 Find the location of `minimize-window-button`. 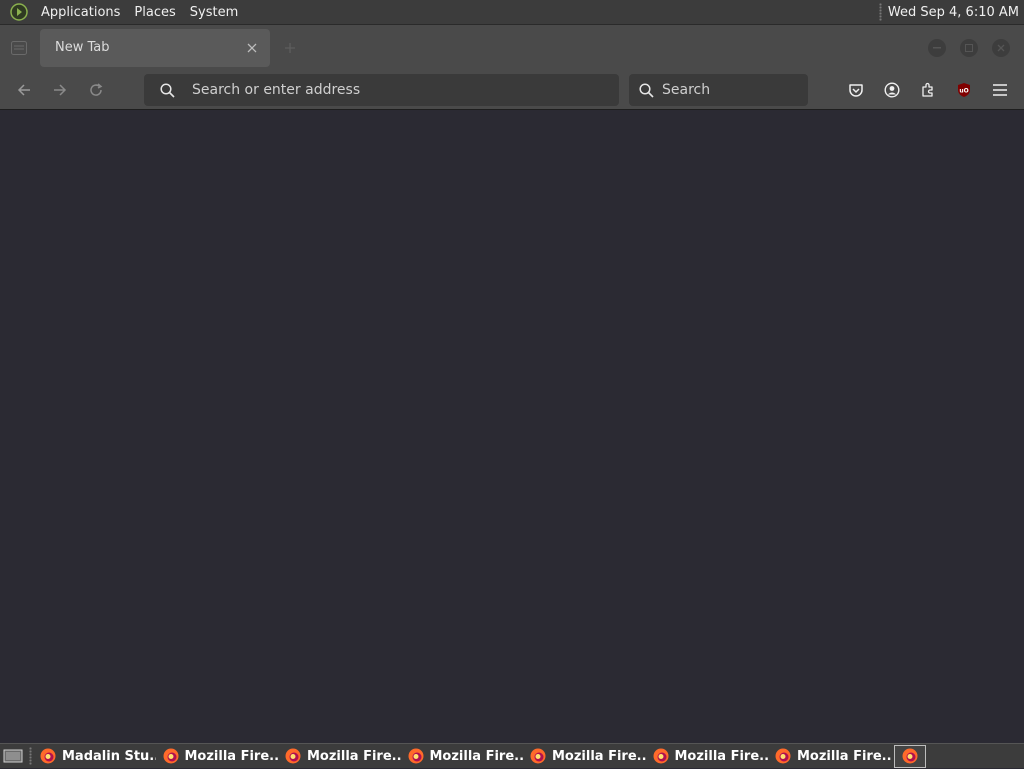

minimize-window-button is located at coordinates (937, 47).